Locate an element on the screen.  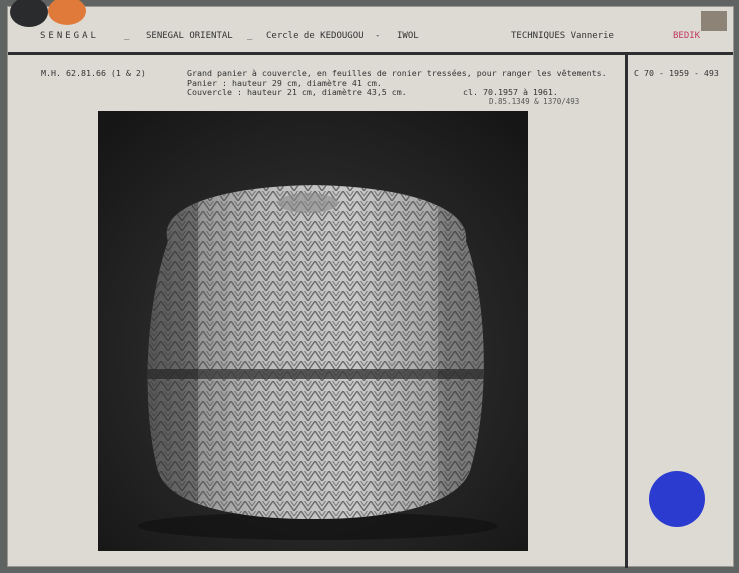
corner-stamp is located at coordinates (714, 21).